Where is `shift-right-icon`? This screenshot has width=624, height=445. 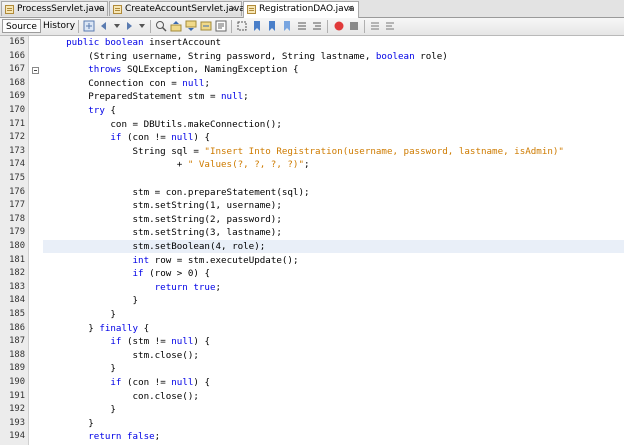
shift-right-icon is located at coordinates (317, 26).